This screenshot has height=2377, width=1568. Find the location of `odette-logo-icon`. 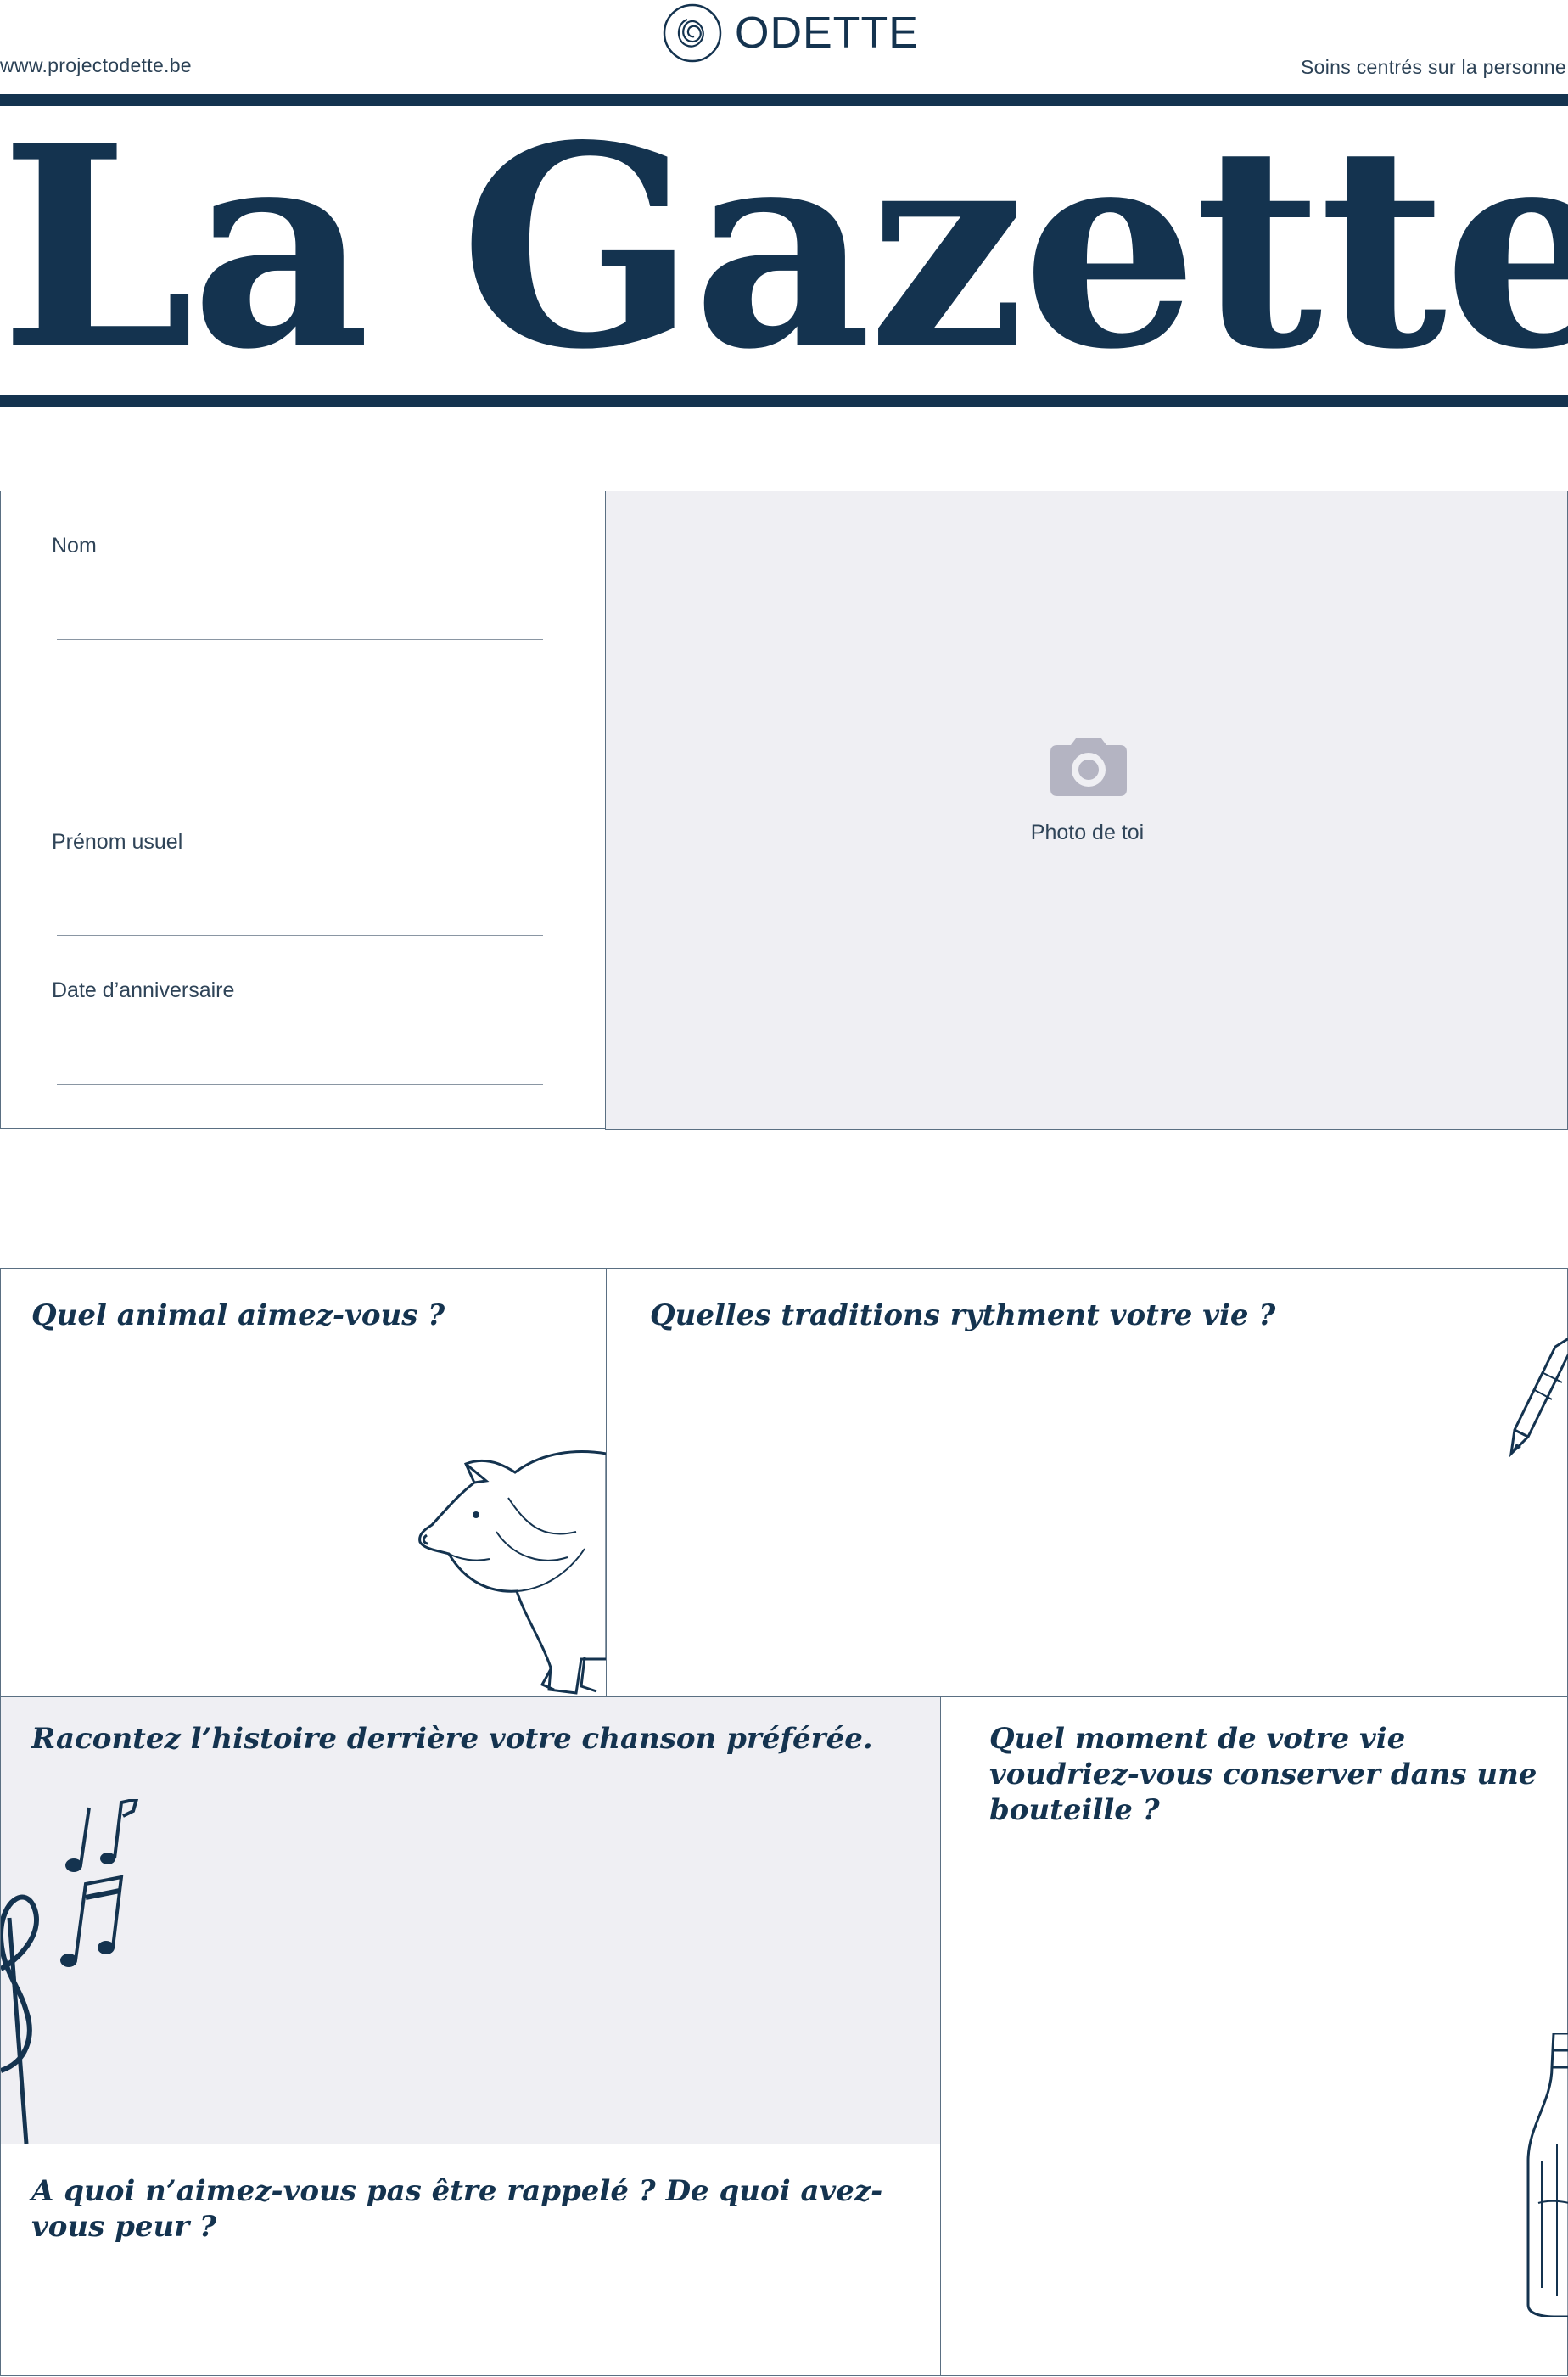

odette-logo-icon is located at coordinates (693, 33).